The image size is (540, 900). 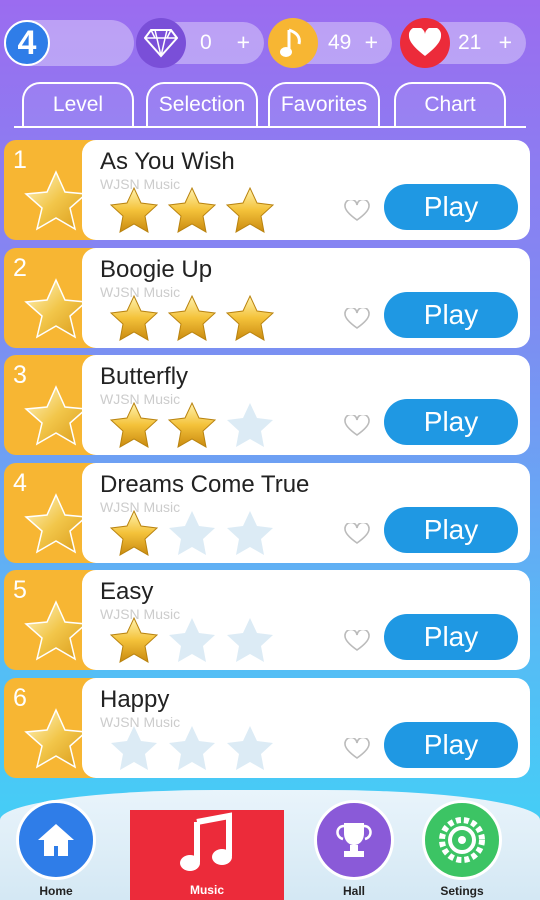 What do you see at coordinates (306, 297) in the screenshot?
I see `song-card: Boogie Up WJSN Music Play` at bounding box center [306, 297].